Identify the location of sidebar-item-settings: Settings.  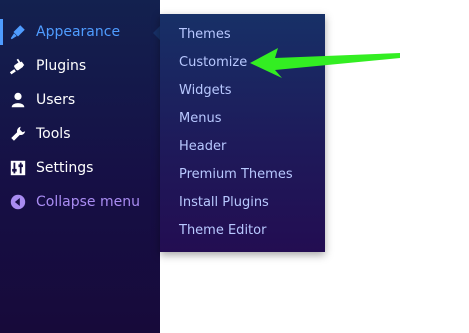
(80, 168).